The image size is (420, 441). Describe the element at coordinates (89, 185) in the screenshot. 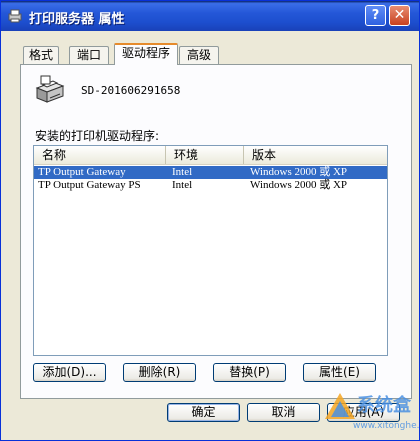

I see `driver-name: TP Output Gateway PS` at that location.